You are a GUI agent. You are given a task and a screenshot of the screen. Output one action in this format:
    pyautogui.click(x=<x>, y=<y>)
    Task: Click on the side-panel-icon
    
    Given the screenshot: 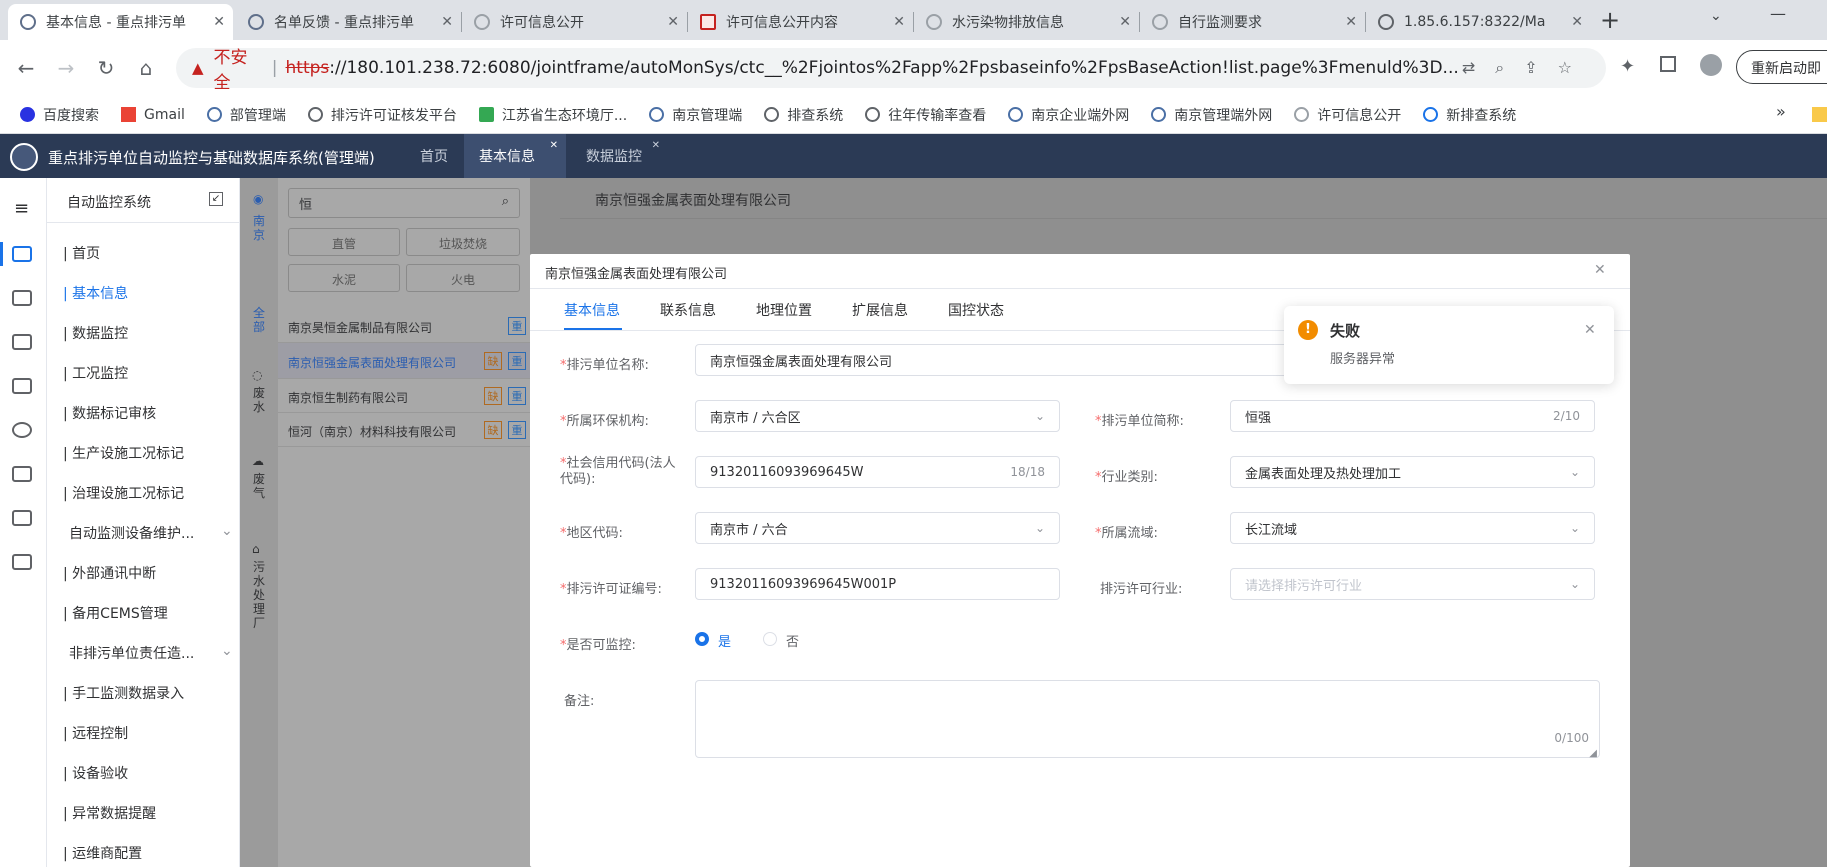 What is the action you would take?
    pyautogui.click(x=1668, y=64)
    